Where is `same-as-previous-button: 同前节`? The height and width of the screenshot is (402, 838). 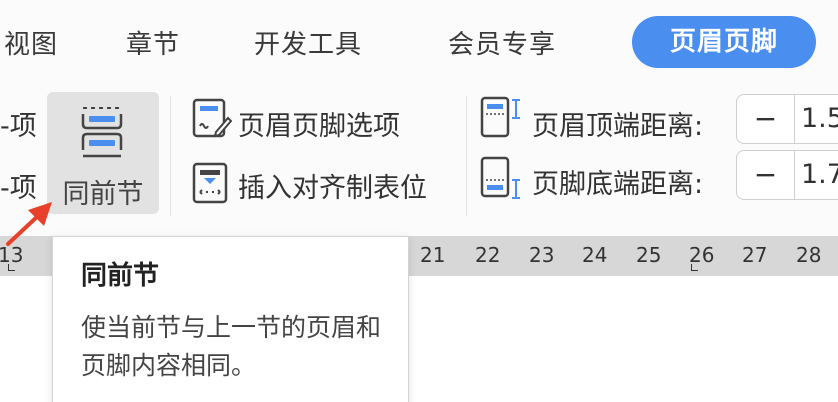 same-as-previous-button: 同前节 is located at coordinates (103, 153).